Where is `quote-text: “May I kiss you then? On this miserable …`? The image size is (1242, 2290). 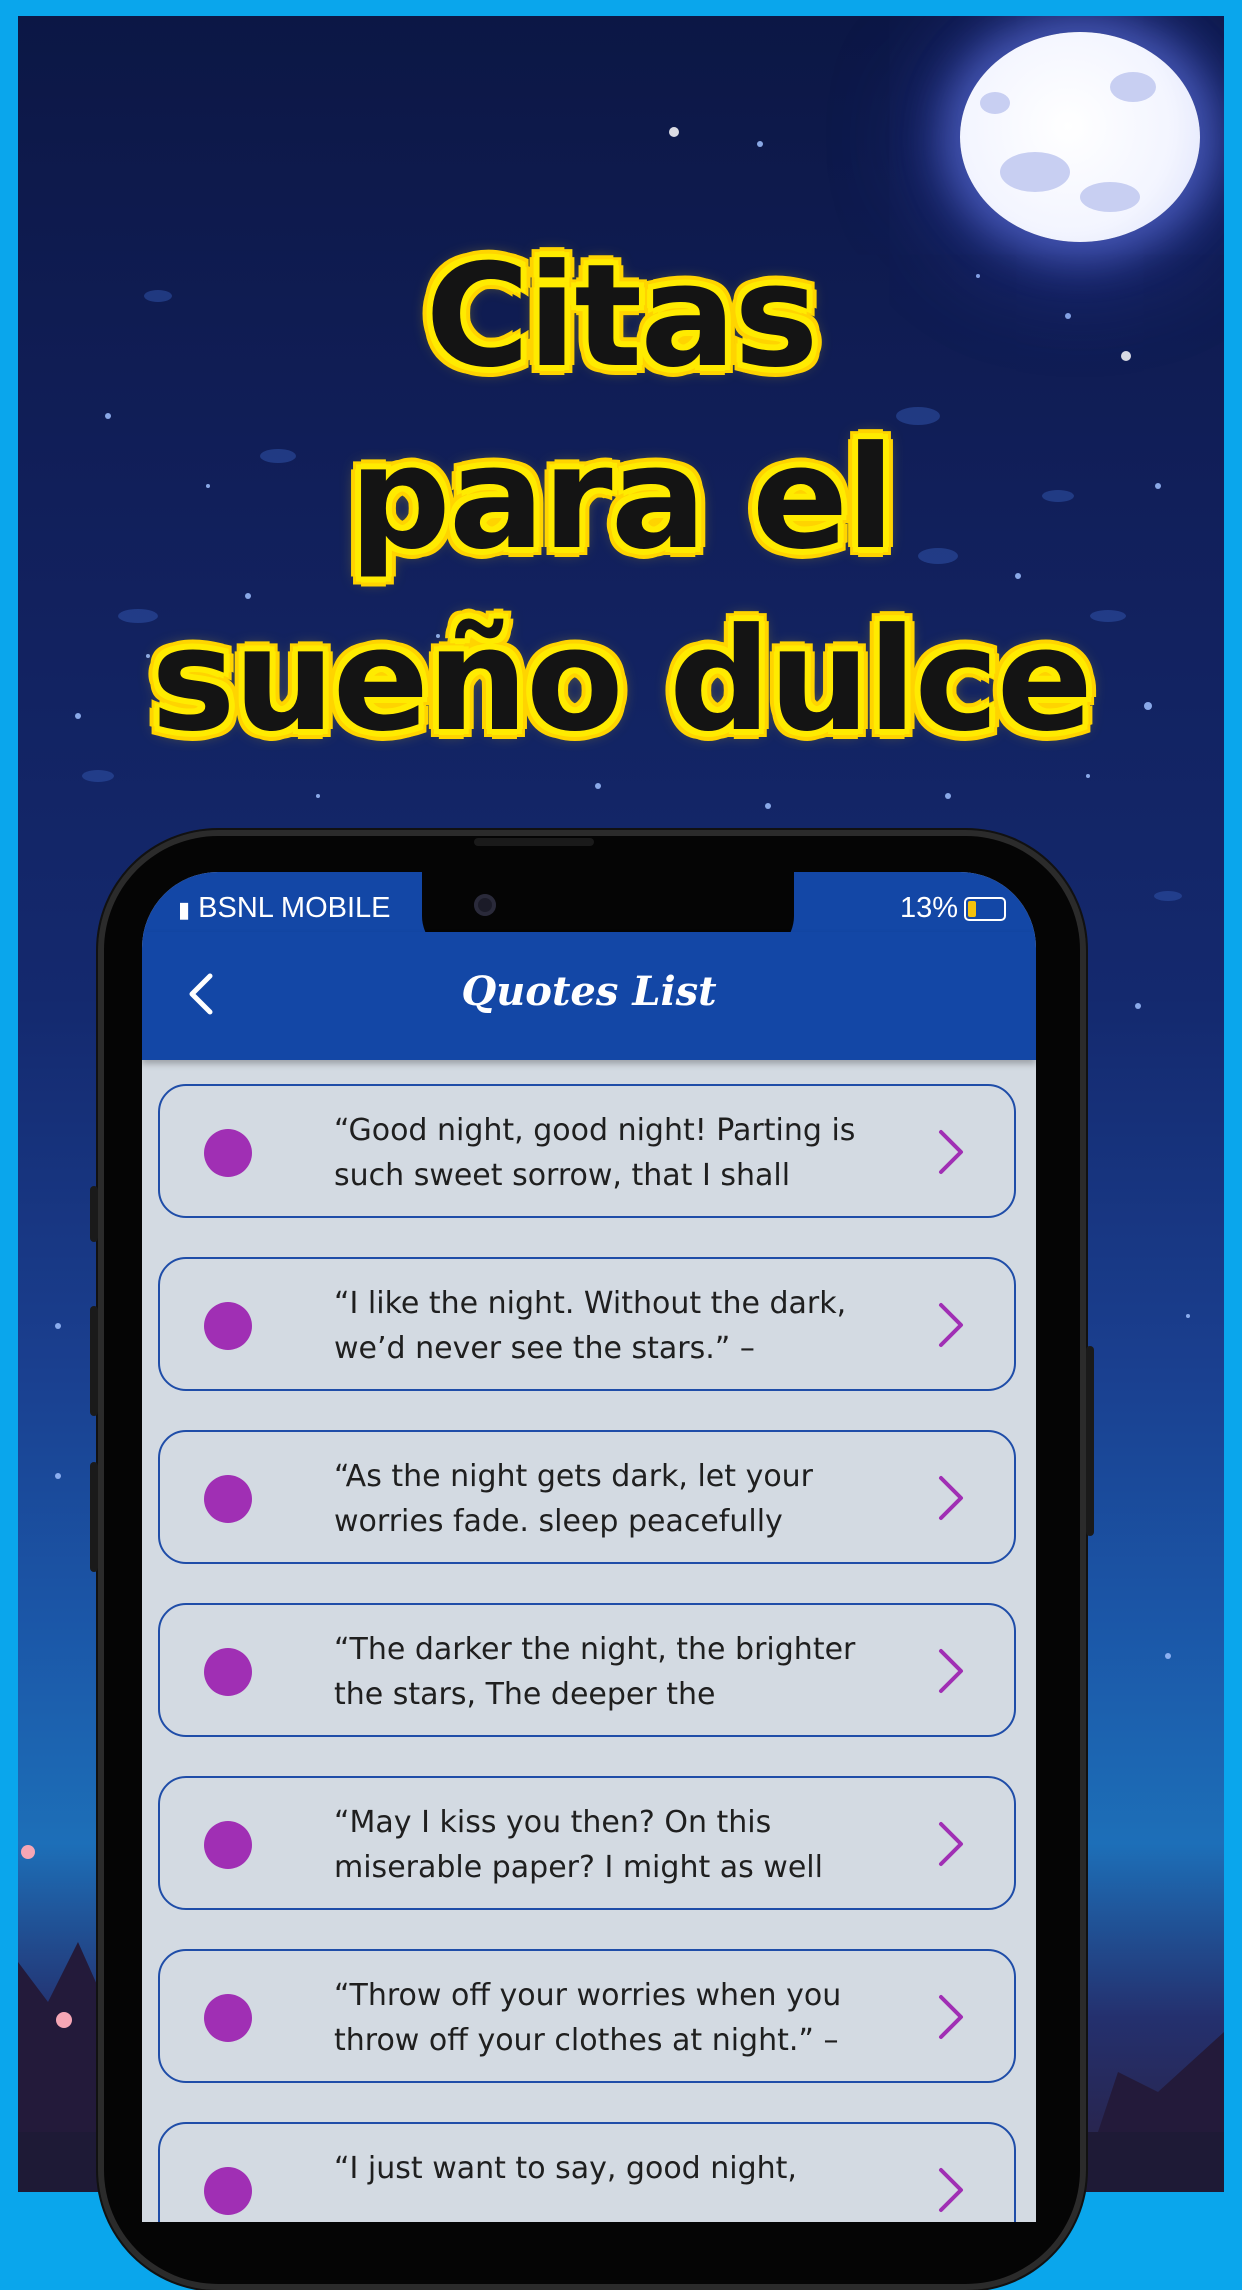 quote-text: “May I kiss you then? On this miserable … is located at coordinates (578, 1845).